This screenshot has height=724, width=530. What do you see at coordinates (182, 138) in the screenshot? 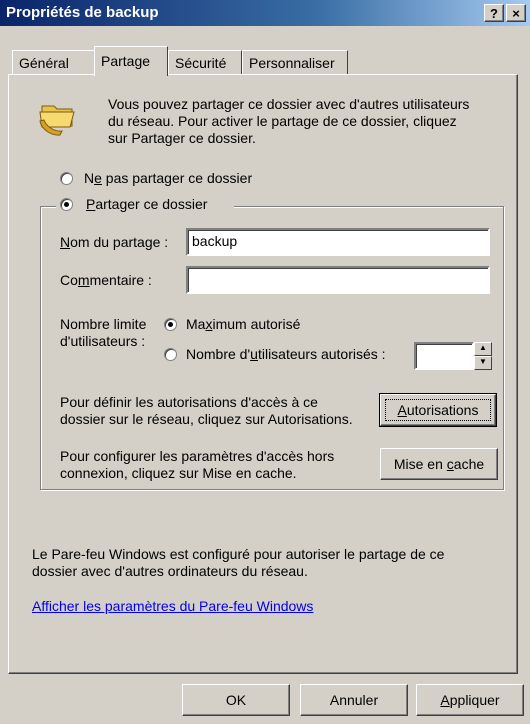
I see `intro-line-3: sur Partager ce dossier.` at bounding box center [182, 138].